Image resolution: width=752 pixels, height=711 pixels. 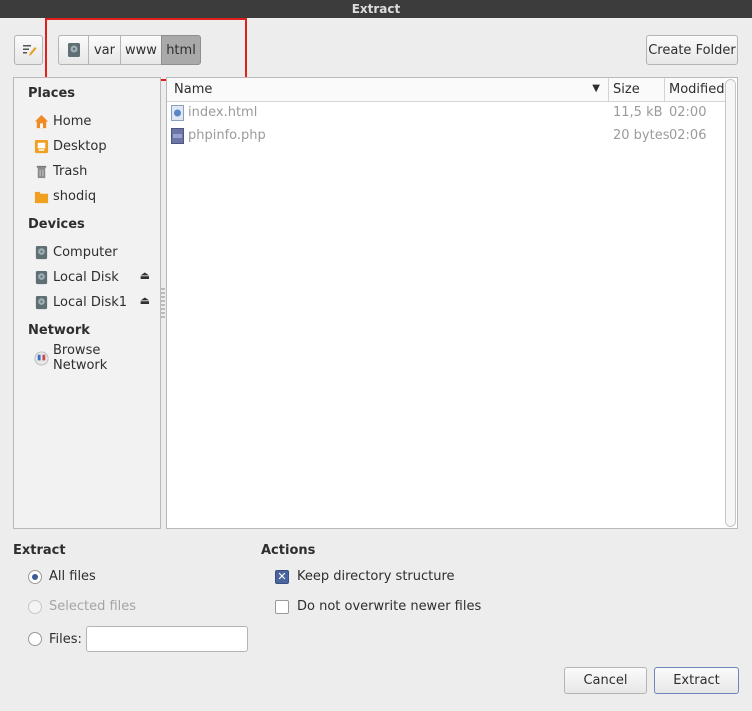 I want to click on sidebar-item-desktop: Desktop, so click(x=94, y=146).